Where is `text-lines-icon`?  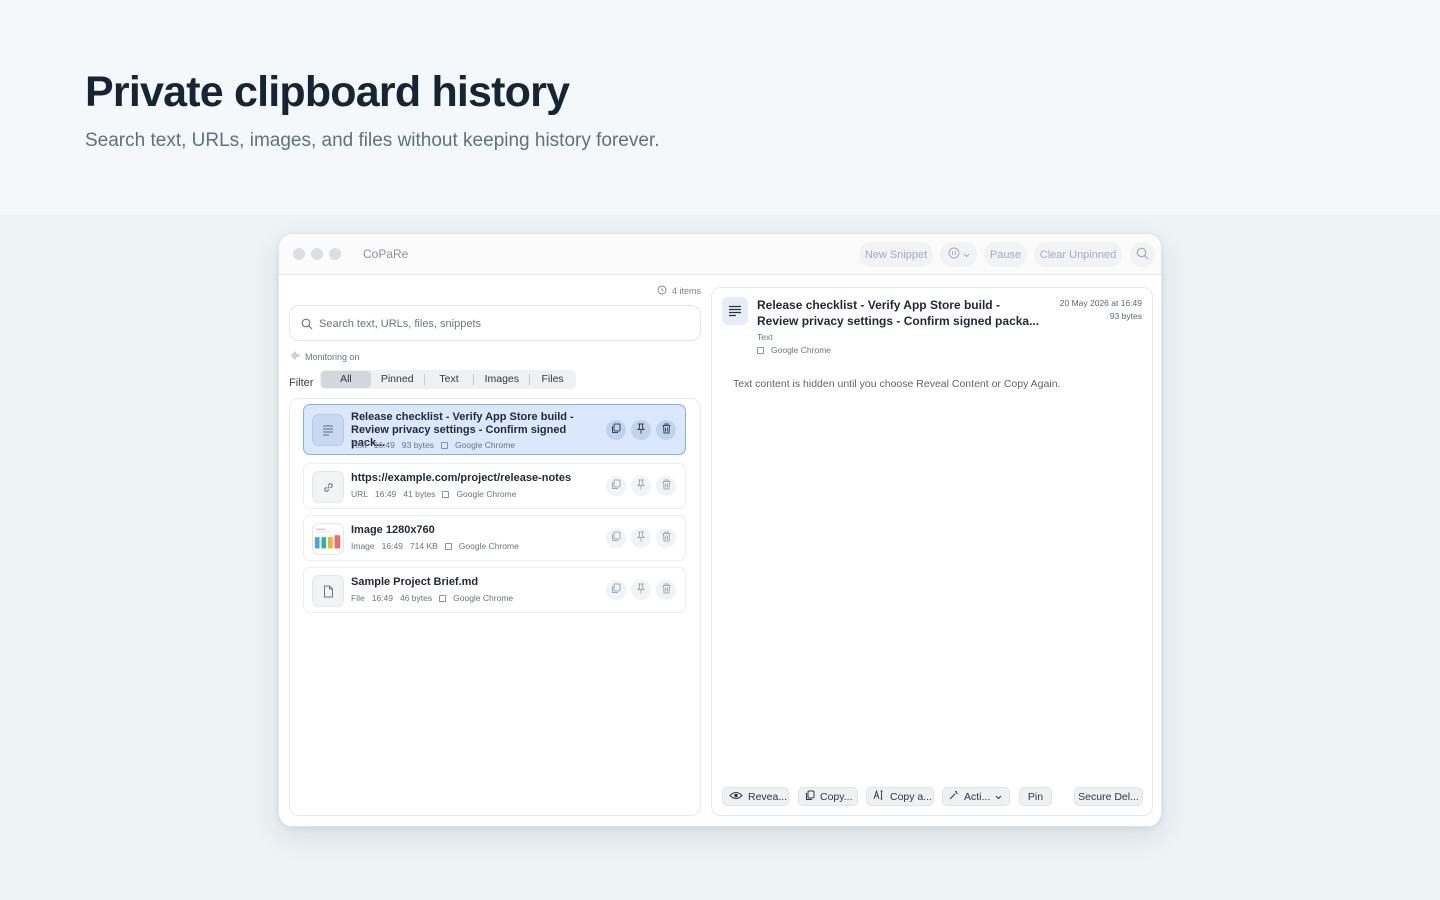
text-lines-icon is located at coordinates (735, 311).